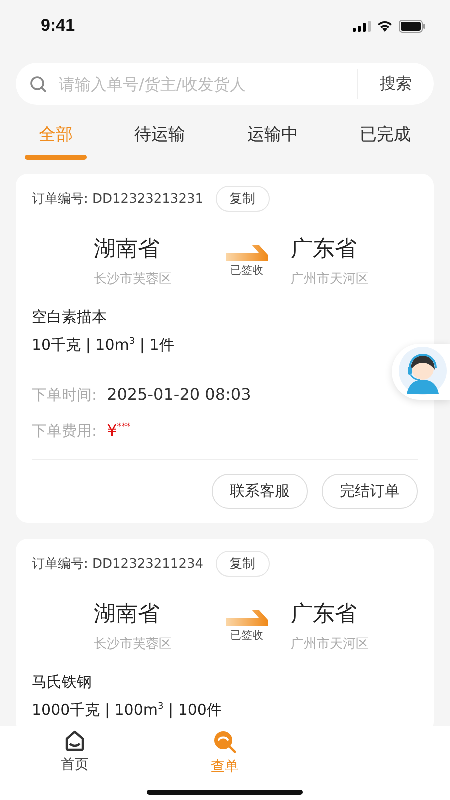 Image resolution: width=450 pixels, height=800 pixels. Describe the element at coordinates (362, 26) in the screenshot. I see `signal-icon` at that location.